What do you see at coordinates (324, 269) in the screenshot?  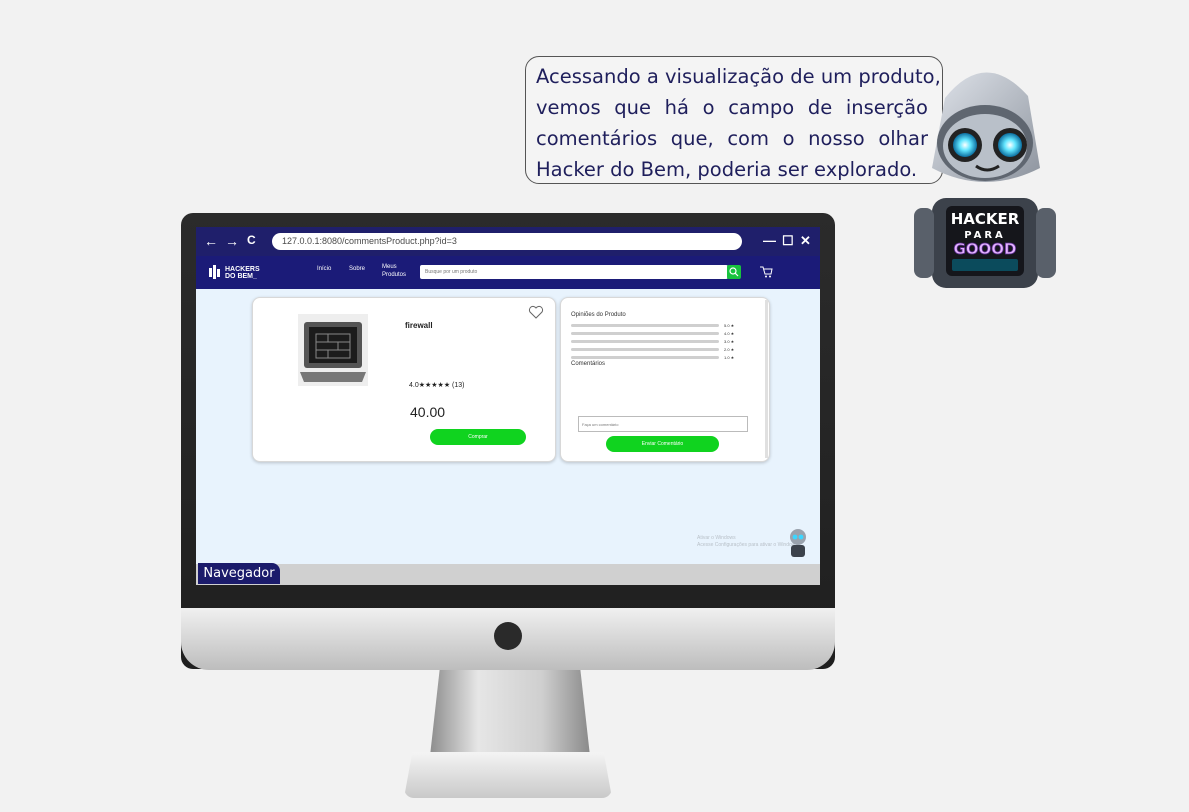 I see `nav-inicio: Início` at bounding box center [324, 269].